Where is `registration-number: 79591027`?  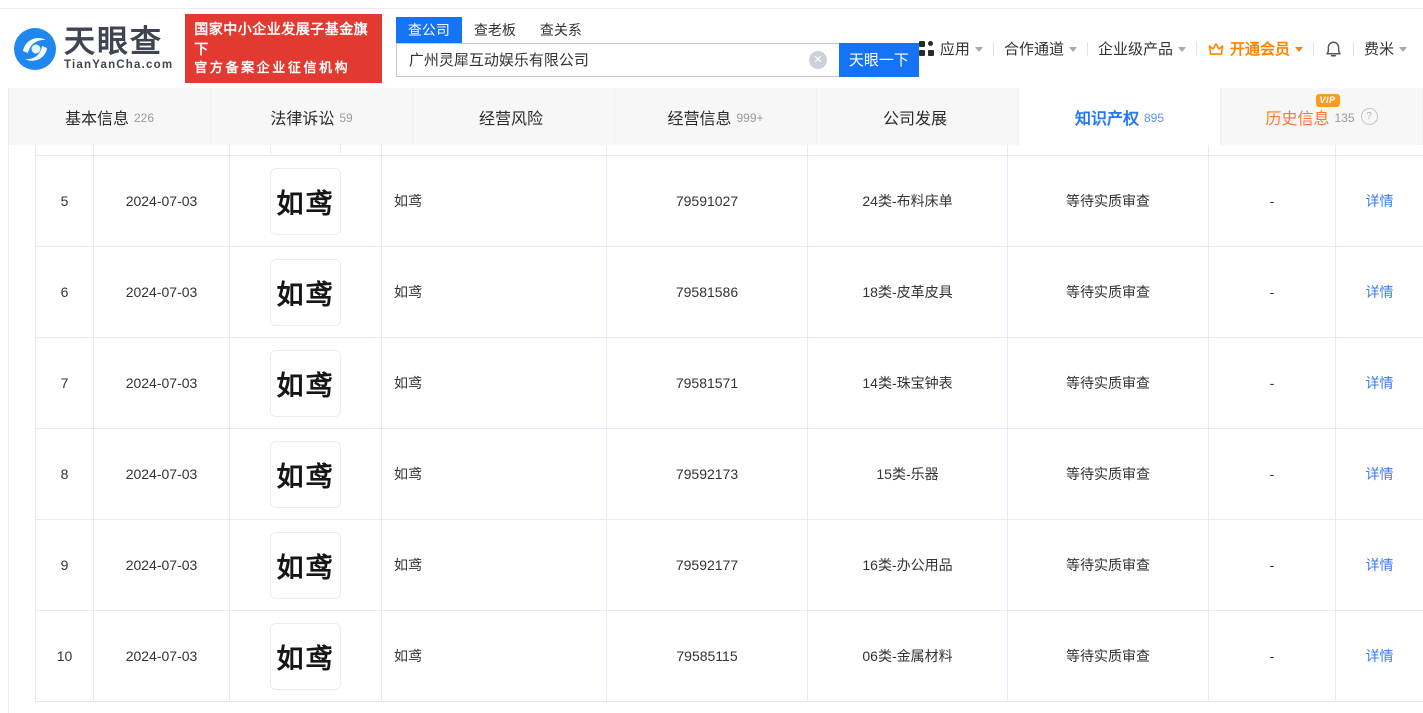 registration-number: 79591027 is located at coordinates (707, 201).